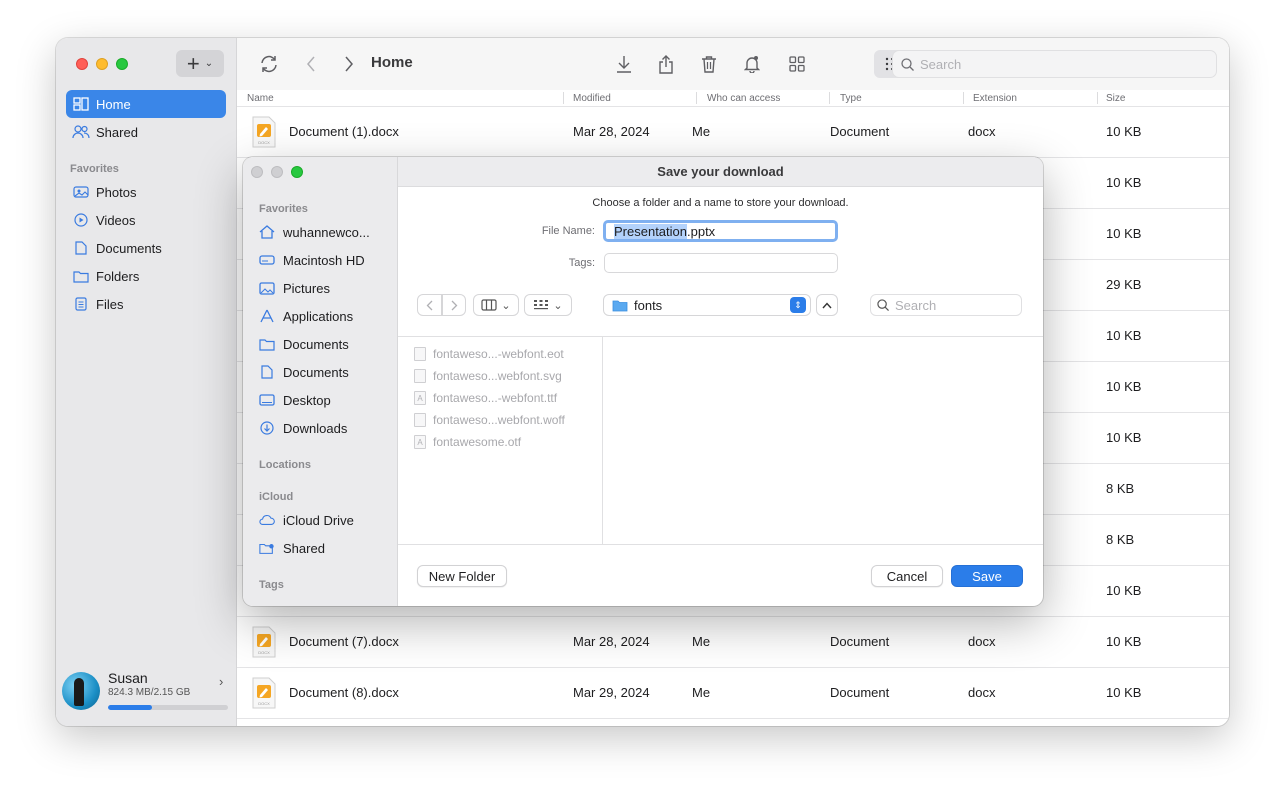 This screenshot has height=800, width=1285. Describe the element at coordinates (548, 305) in the screenshot. I see `group-view-button: ⌄` at that location.